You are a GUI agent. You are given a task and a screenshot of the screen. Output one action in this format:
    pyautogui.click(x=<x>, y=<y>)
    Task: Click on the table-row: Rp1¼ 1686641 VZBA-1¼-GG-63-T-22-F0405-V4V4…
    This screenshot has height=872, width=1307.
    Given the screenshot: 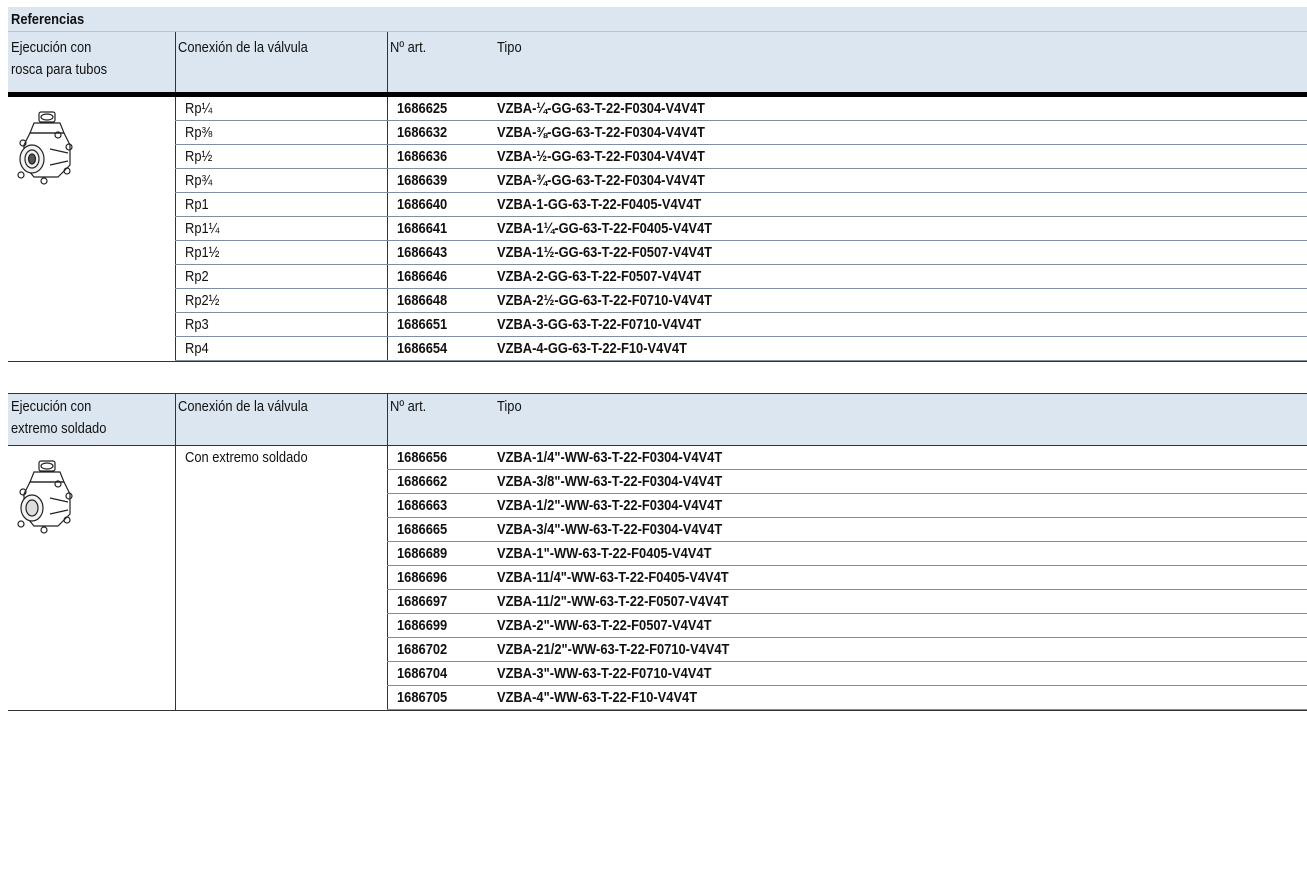 What is the action you would take?
    pyautogui.click(x=741, y=229)
    